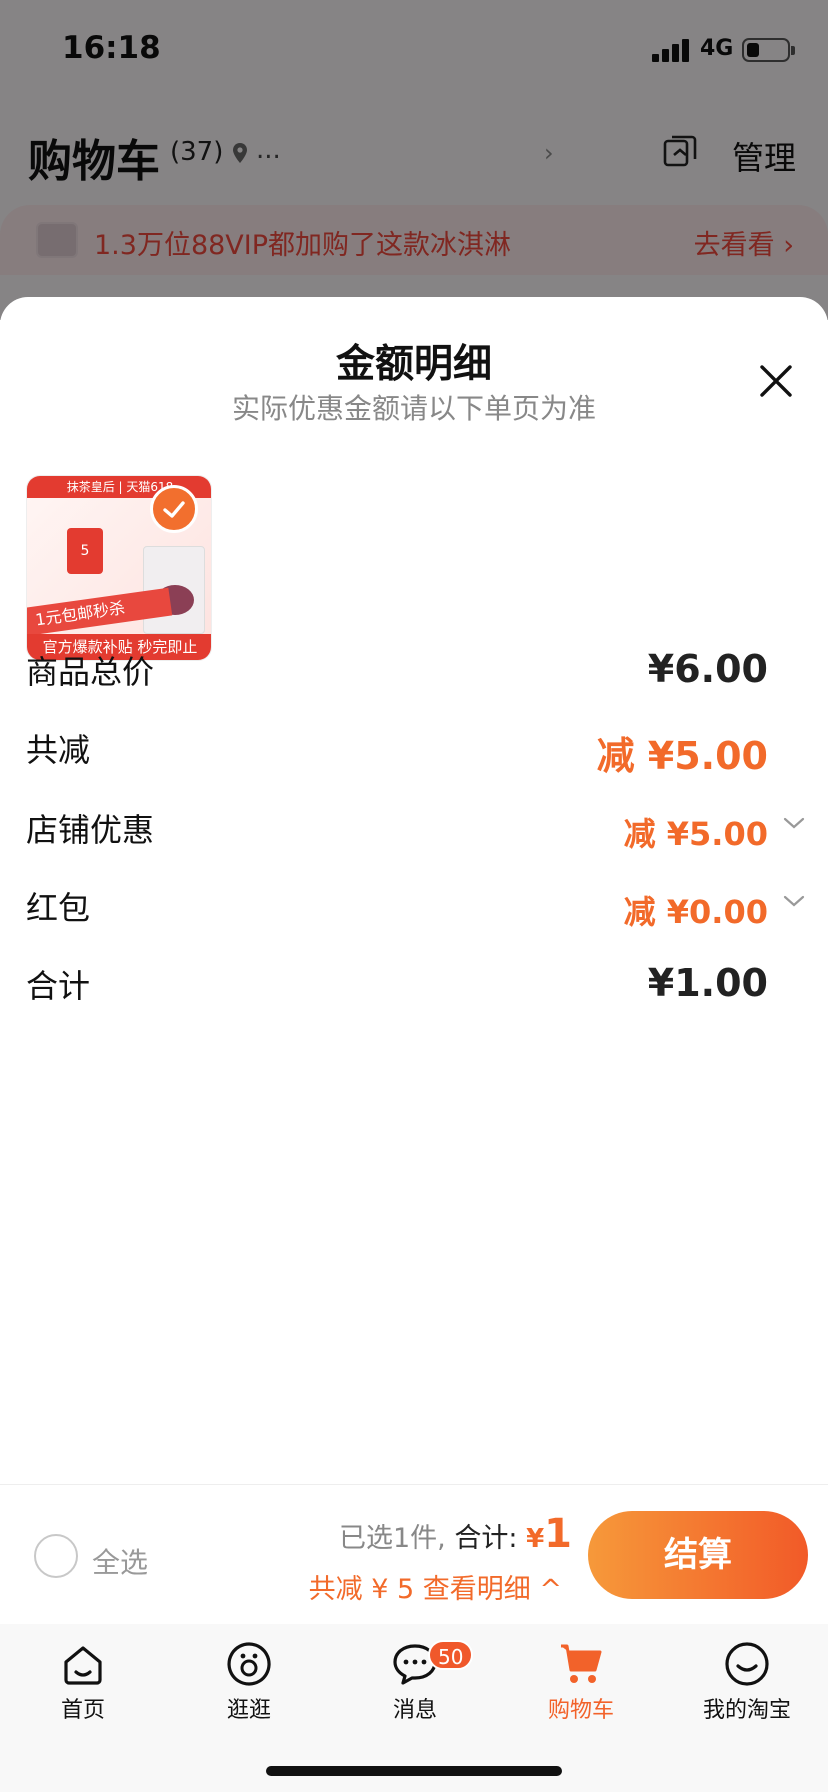 Image resolution: width=828 pixels, height=1792 pixels. Describe the element at coordinates (414, 908) in the screenshot. I see `row-red-packet: 红包 减 ¥0.00` at that location.